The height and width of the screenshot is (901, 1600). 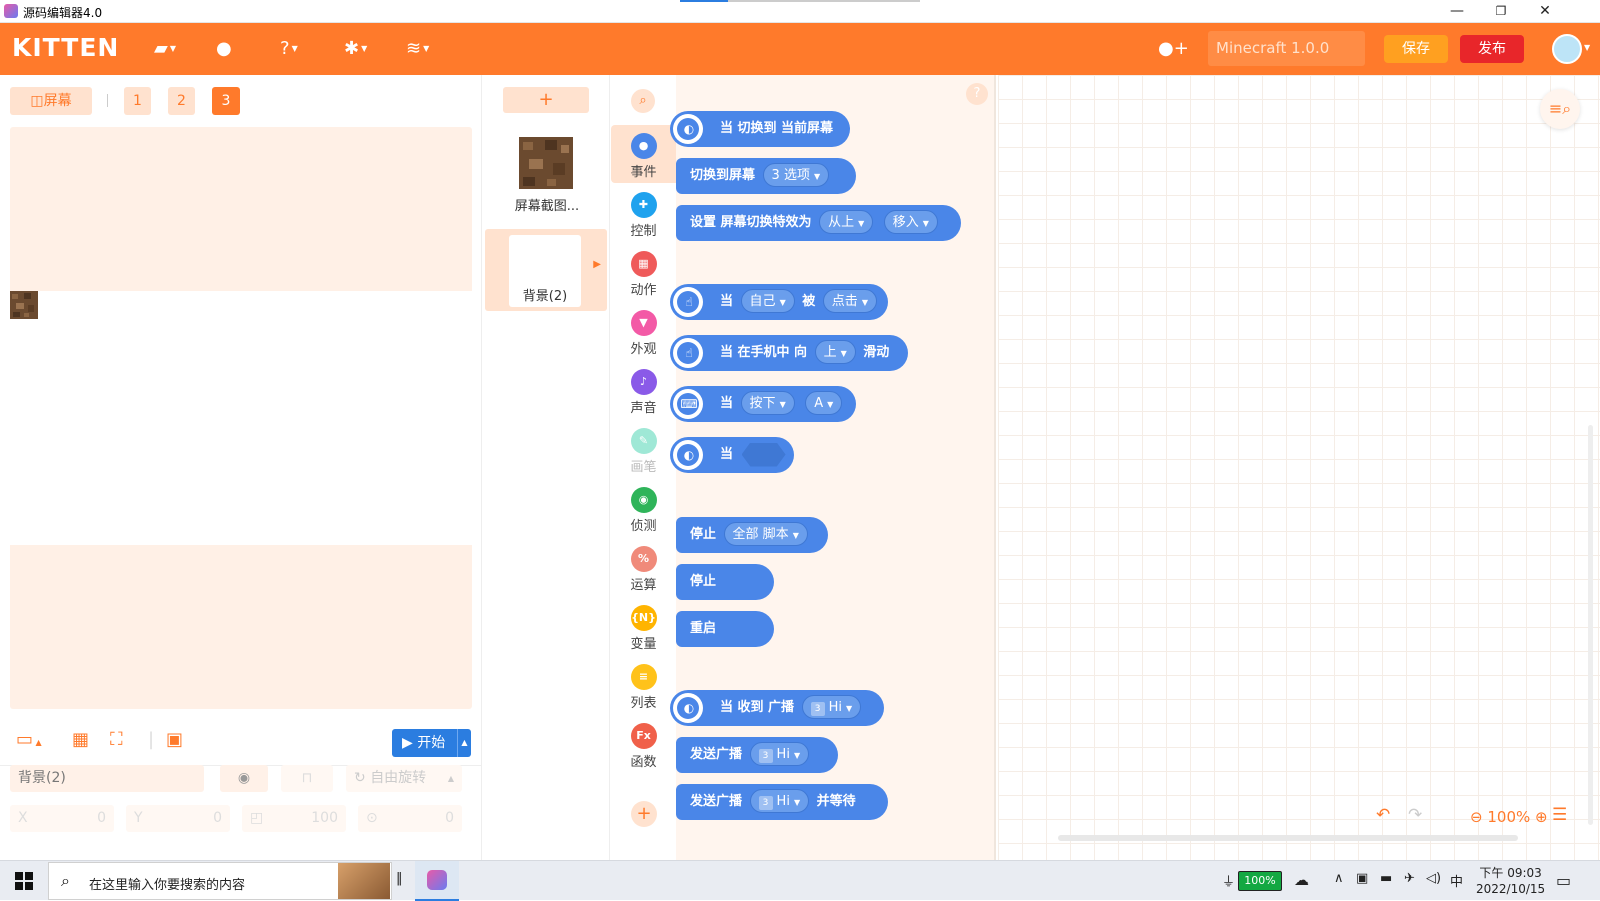 What do you see at coordinates (24, 305) in the screenshot?
I see `dirt-sprite` at bounding box center [24, 305].